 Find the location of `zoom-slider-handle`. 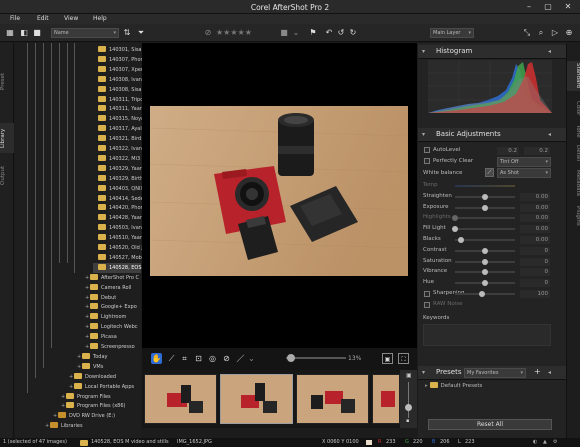

zoom-slider-handle is located at coordinates (291, 358).